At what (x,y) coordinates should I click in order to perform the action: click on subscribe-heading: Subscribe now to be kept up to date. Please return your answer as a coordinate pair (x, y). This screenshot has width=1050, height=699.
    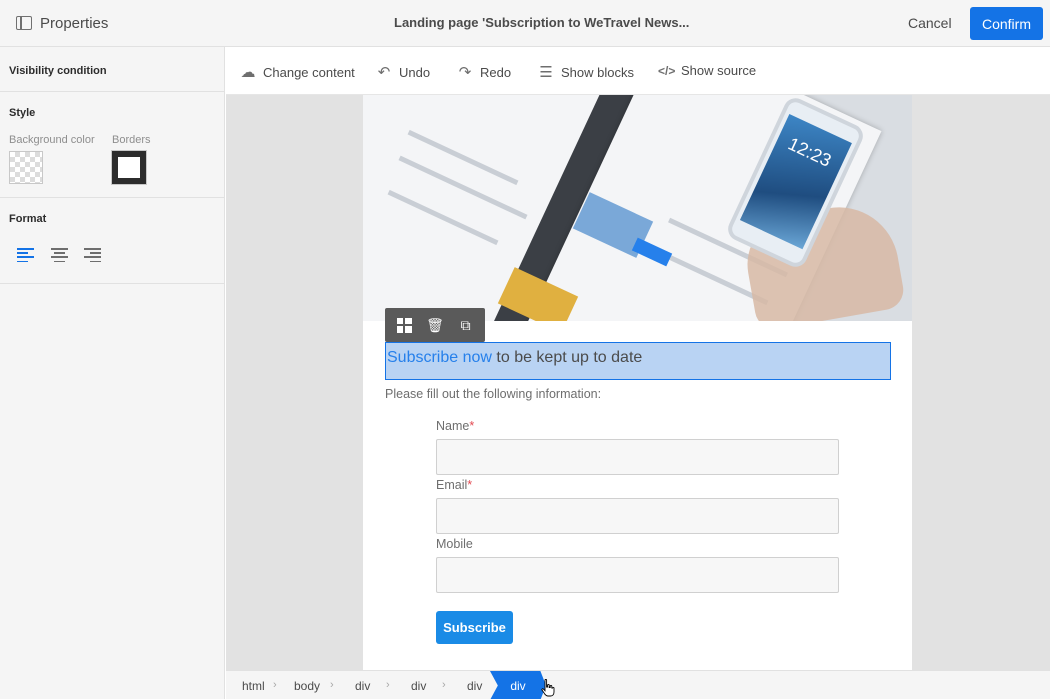
    Looking at the image, I should click on (514, 358).